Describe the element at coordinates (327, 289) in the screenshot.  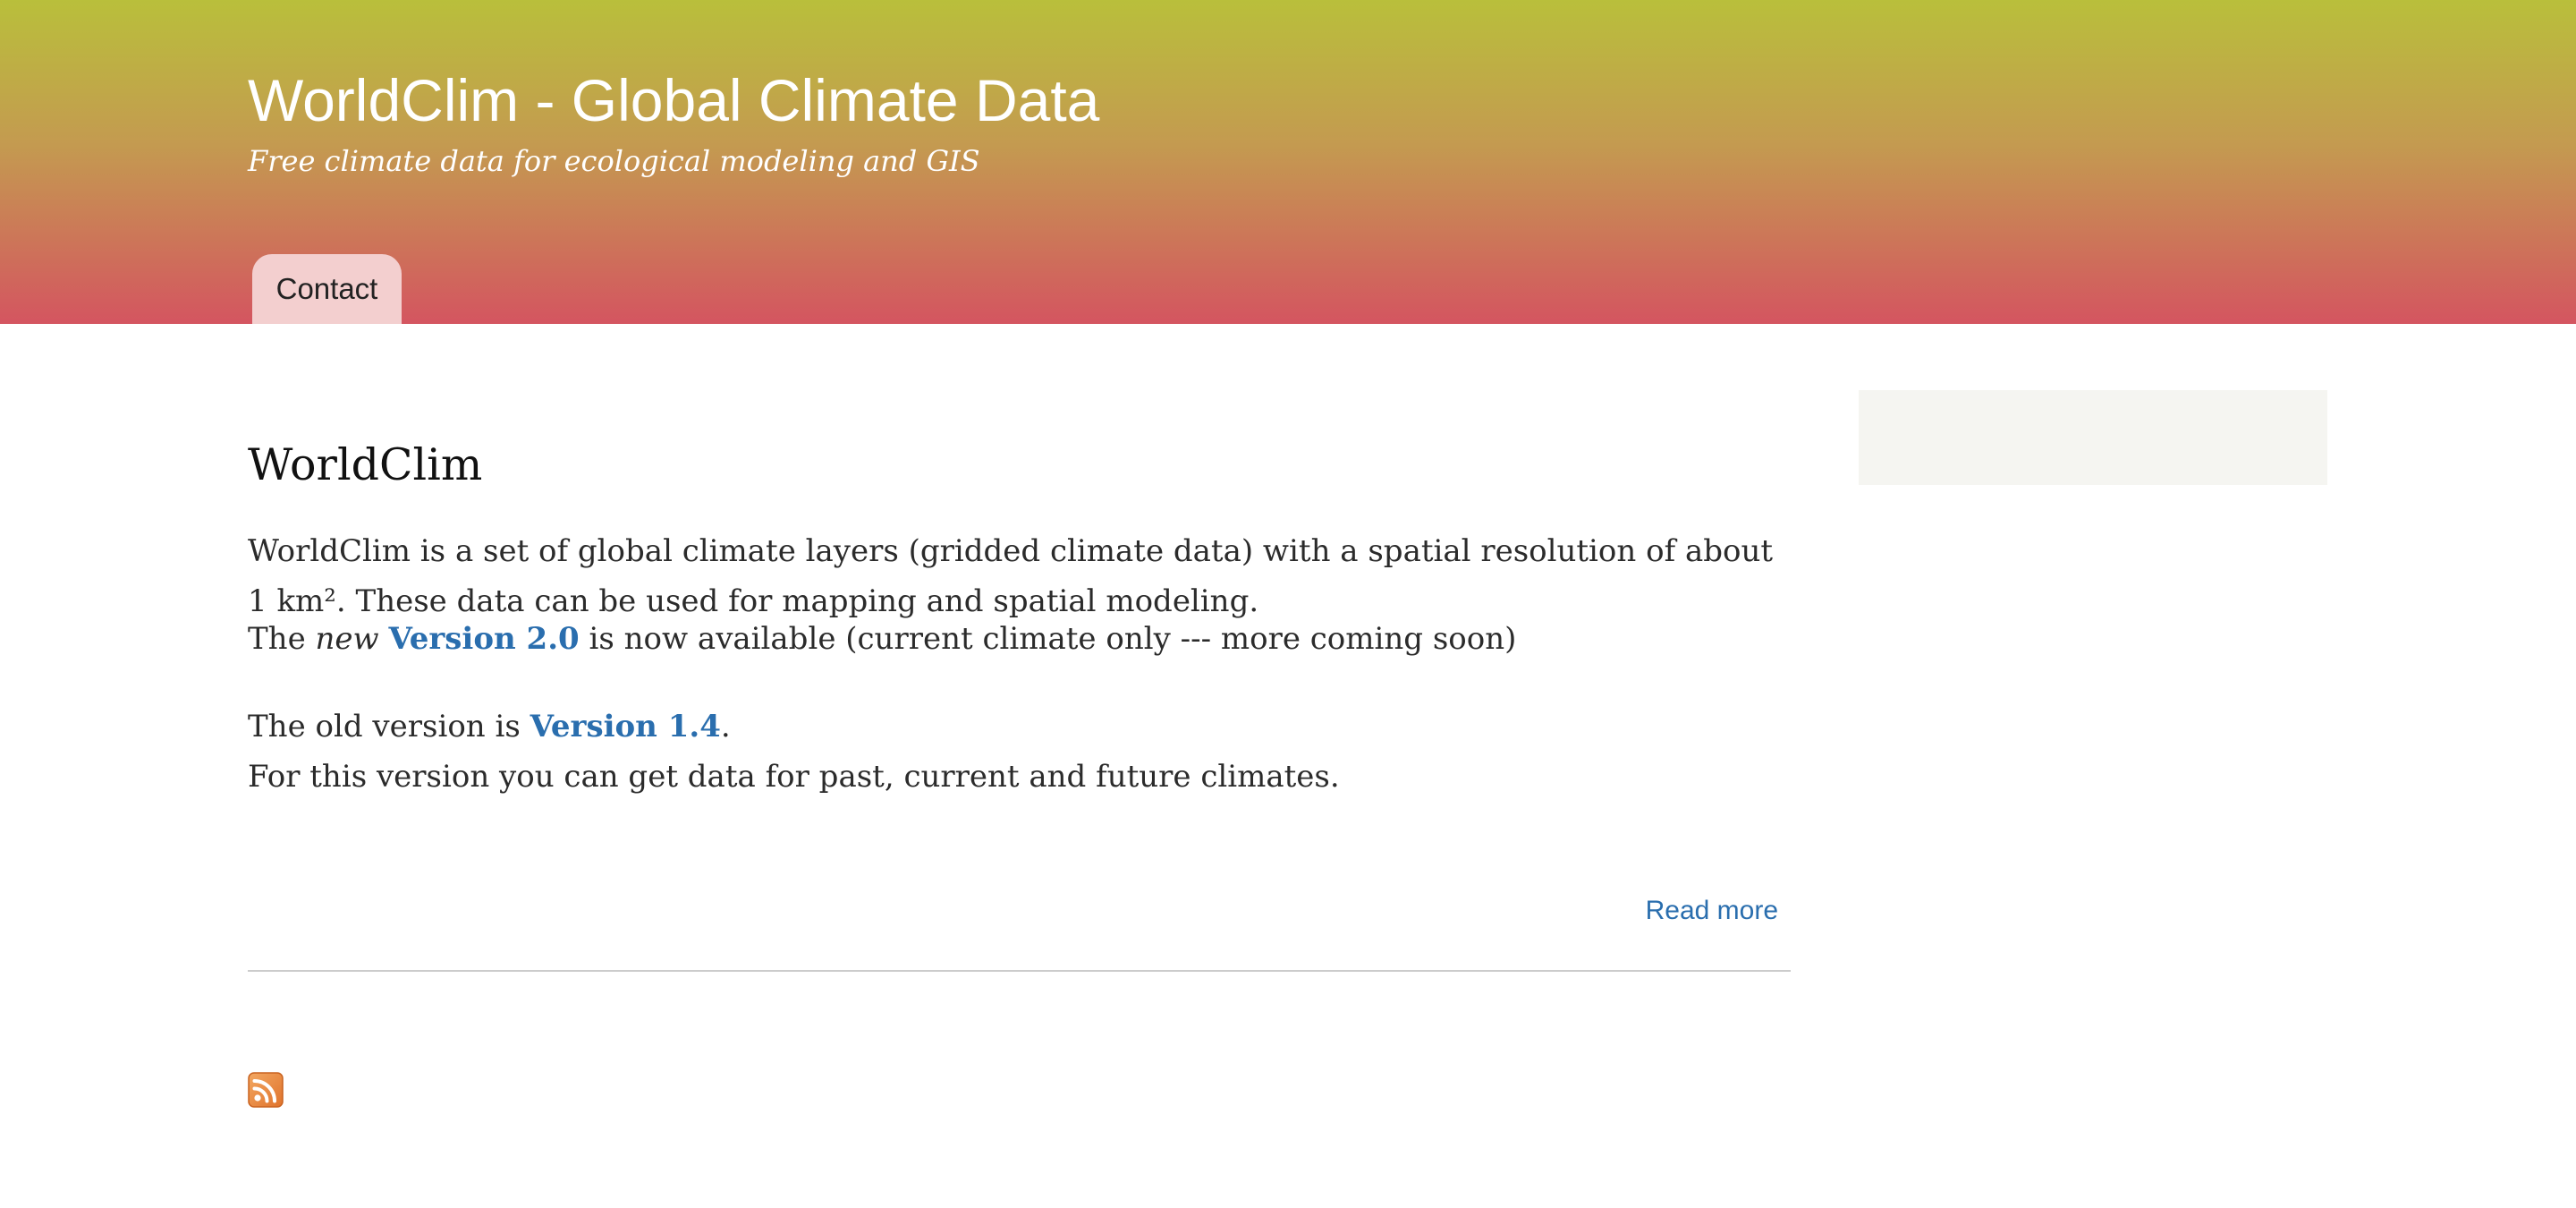
I see `nav-tab-contact: Contact` at that location.